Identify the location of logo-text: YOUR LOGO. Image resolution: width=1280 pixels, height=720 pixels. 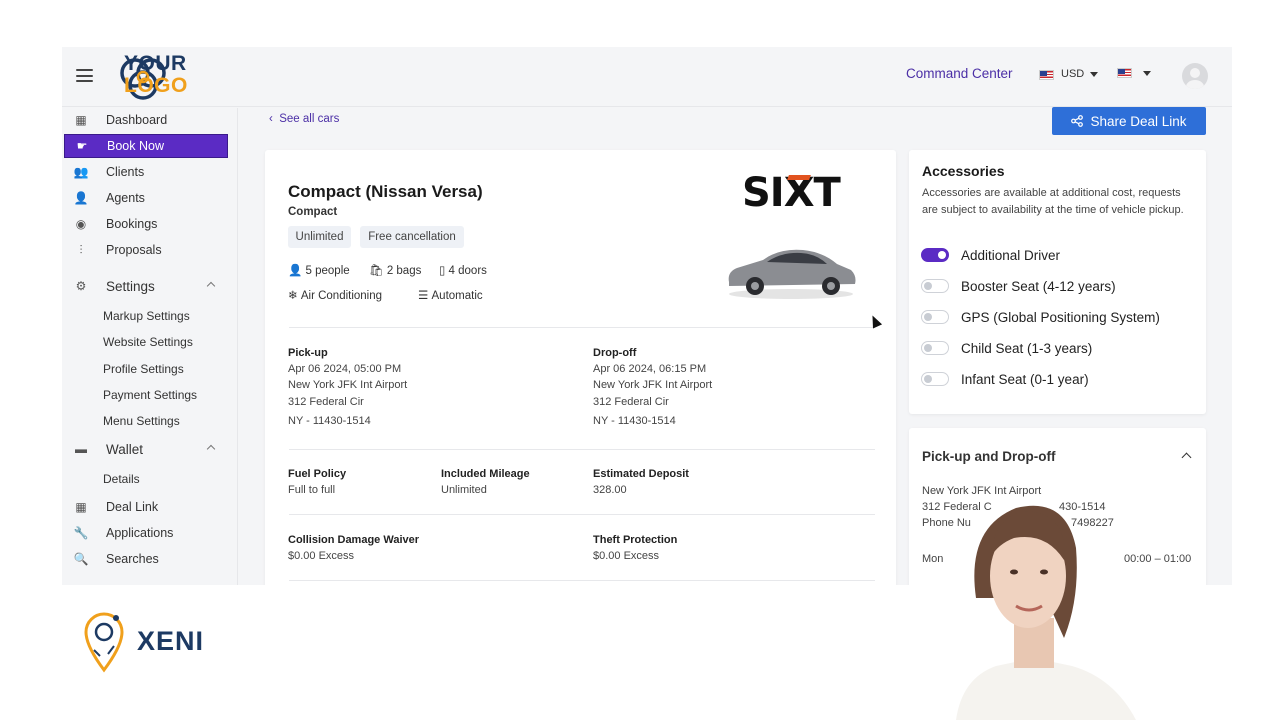
(156, 75).